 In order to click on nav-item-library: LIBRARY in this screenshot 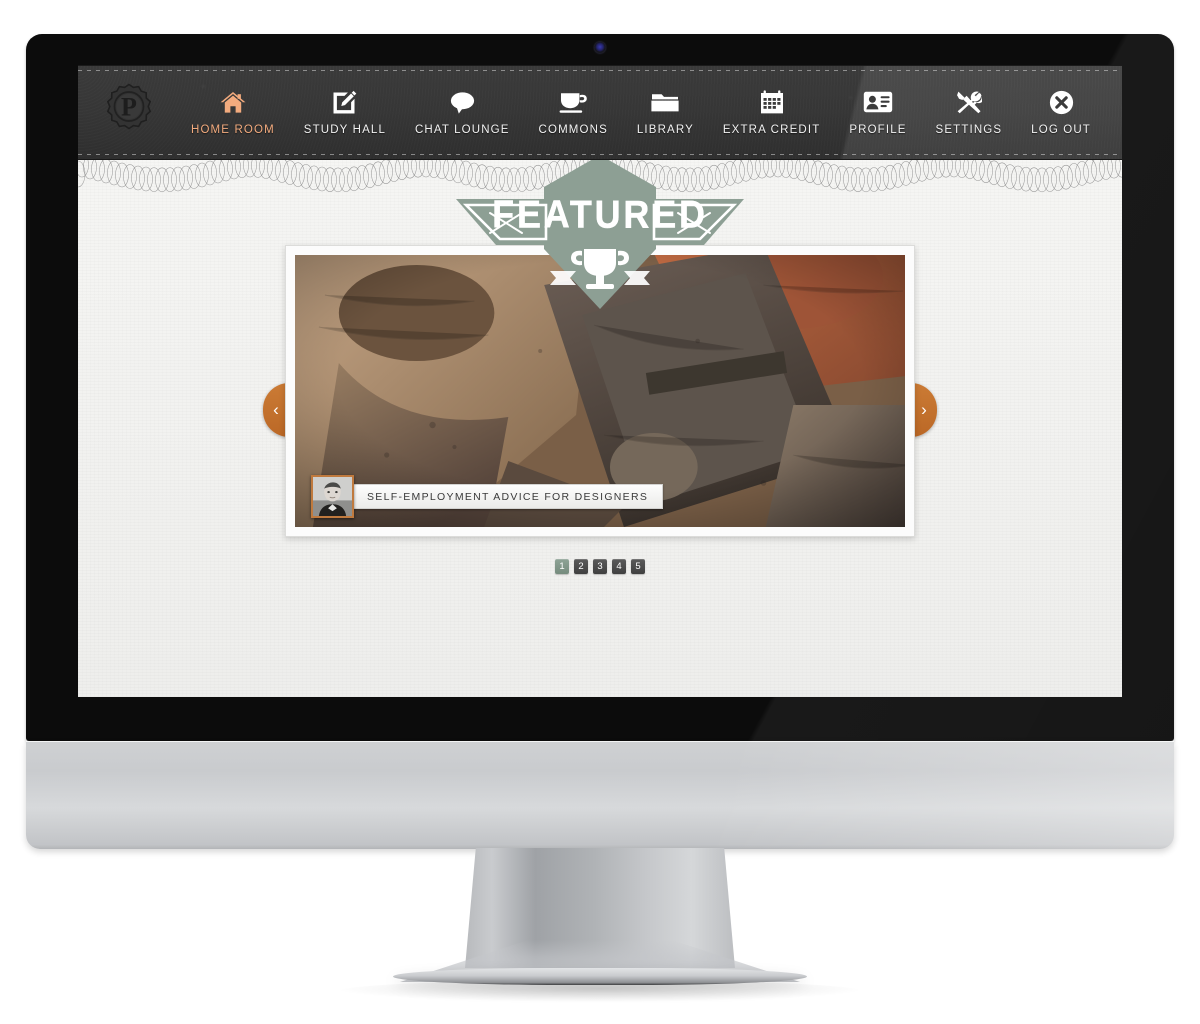, I will do `click(665, 111)`.